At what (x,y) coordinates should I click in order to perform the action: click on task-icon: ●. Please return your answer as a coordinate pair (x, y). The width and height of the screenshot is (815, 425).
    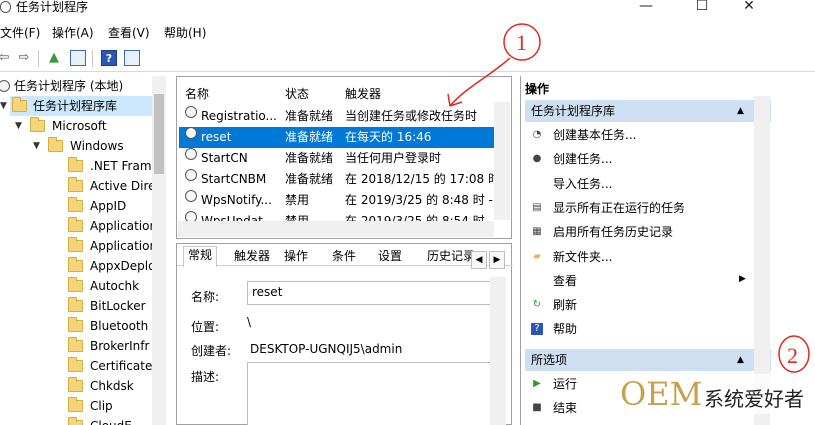
    Looking at the image, I should click on (537, 159).